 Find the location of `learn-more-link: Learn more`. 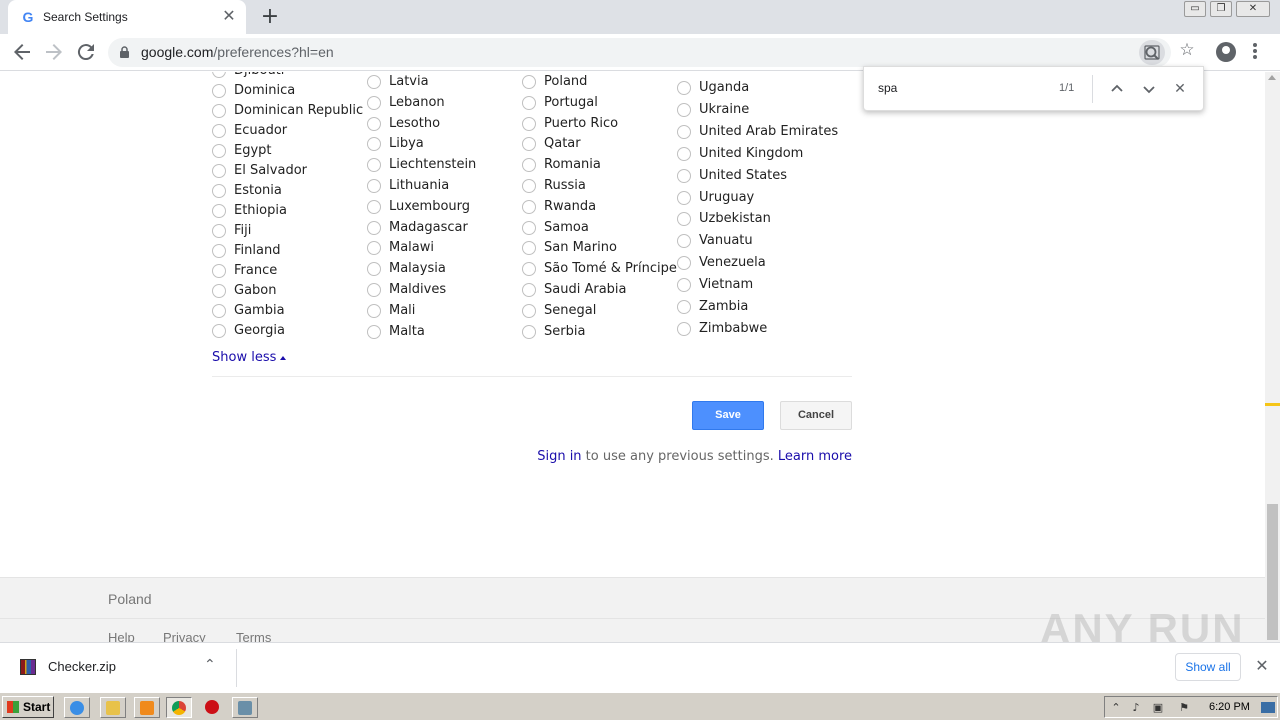

learn-more-link: Learn more is located at coordinates (815, 456).